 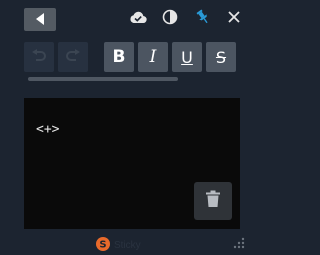 I want to click on underline-button: U, so click(x=187, y=57).